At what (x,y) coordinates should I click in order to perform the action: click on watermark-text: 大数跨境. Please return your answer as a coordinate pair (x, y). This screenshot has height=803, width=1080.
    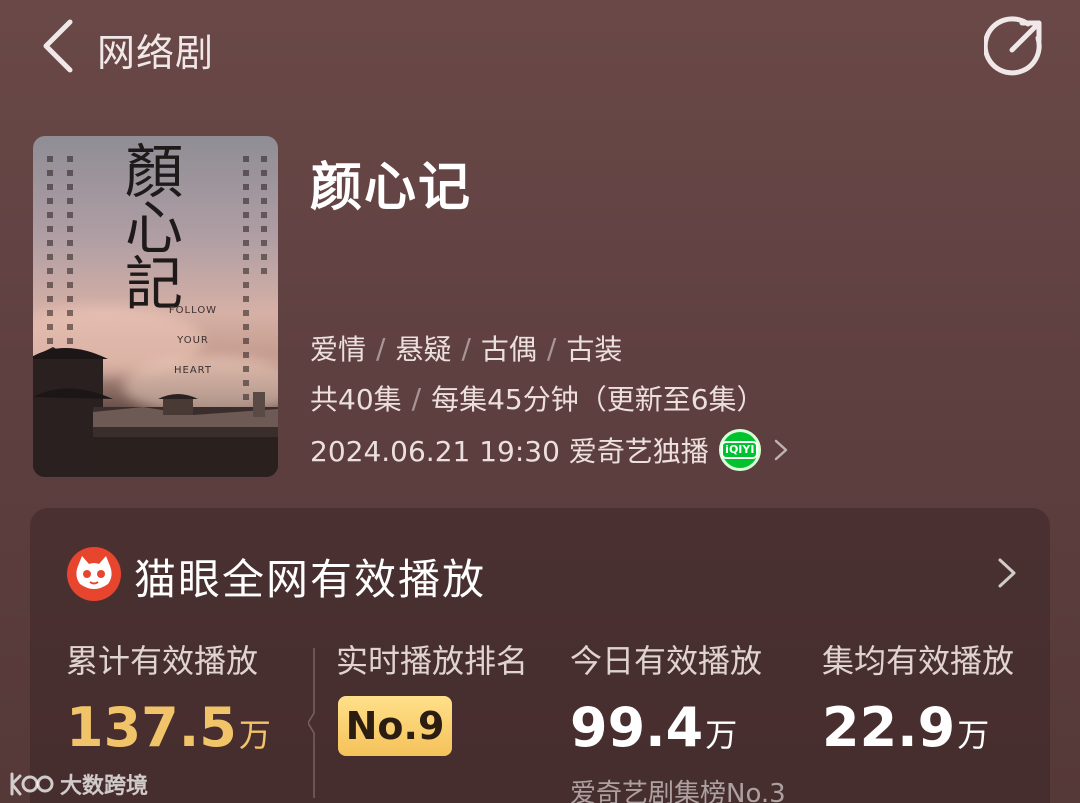
    Looking at the image, I should click on (104, 786).